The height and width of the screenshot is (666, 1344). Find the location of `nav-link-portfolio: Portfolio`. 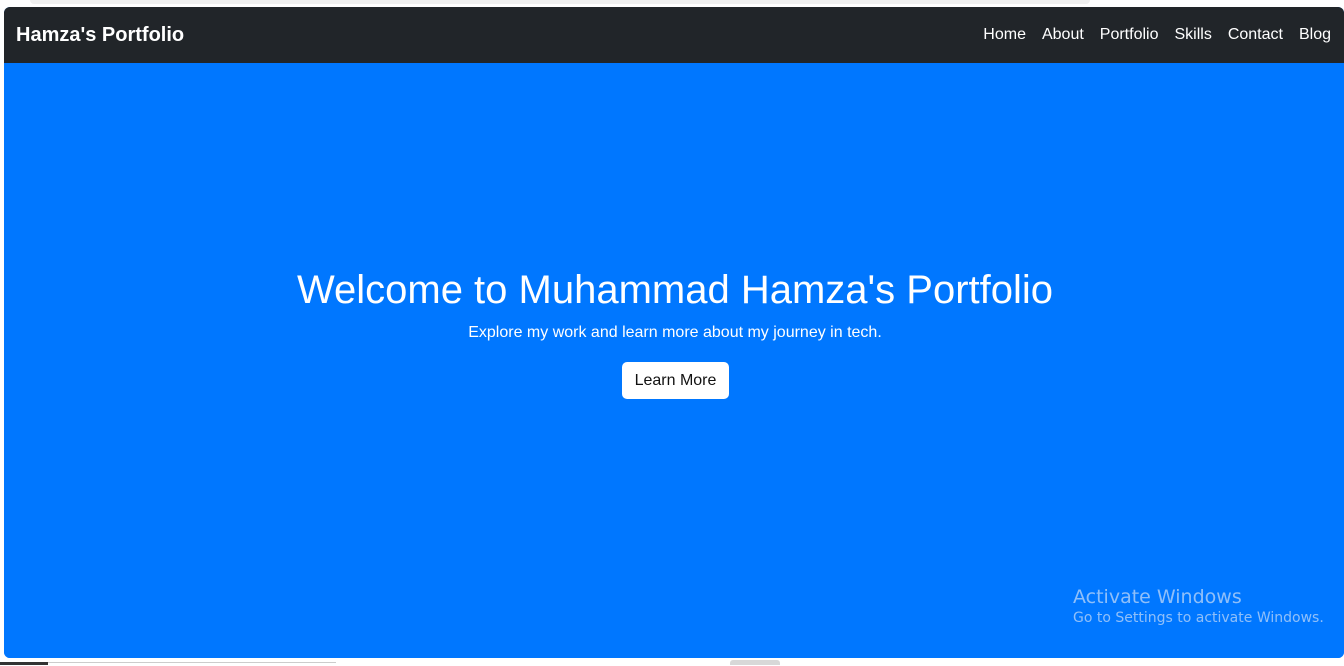

nav-link-portfolio: Portfolio is located at coordinates (1129, 35).